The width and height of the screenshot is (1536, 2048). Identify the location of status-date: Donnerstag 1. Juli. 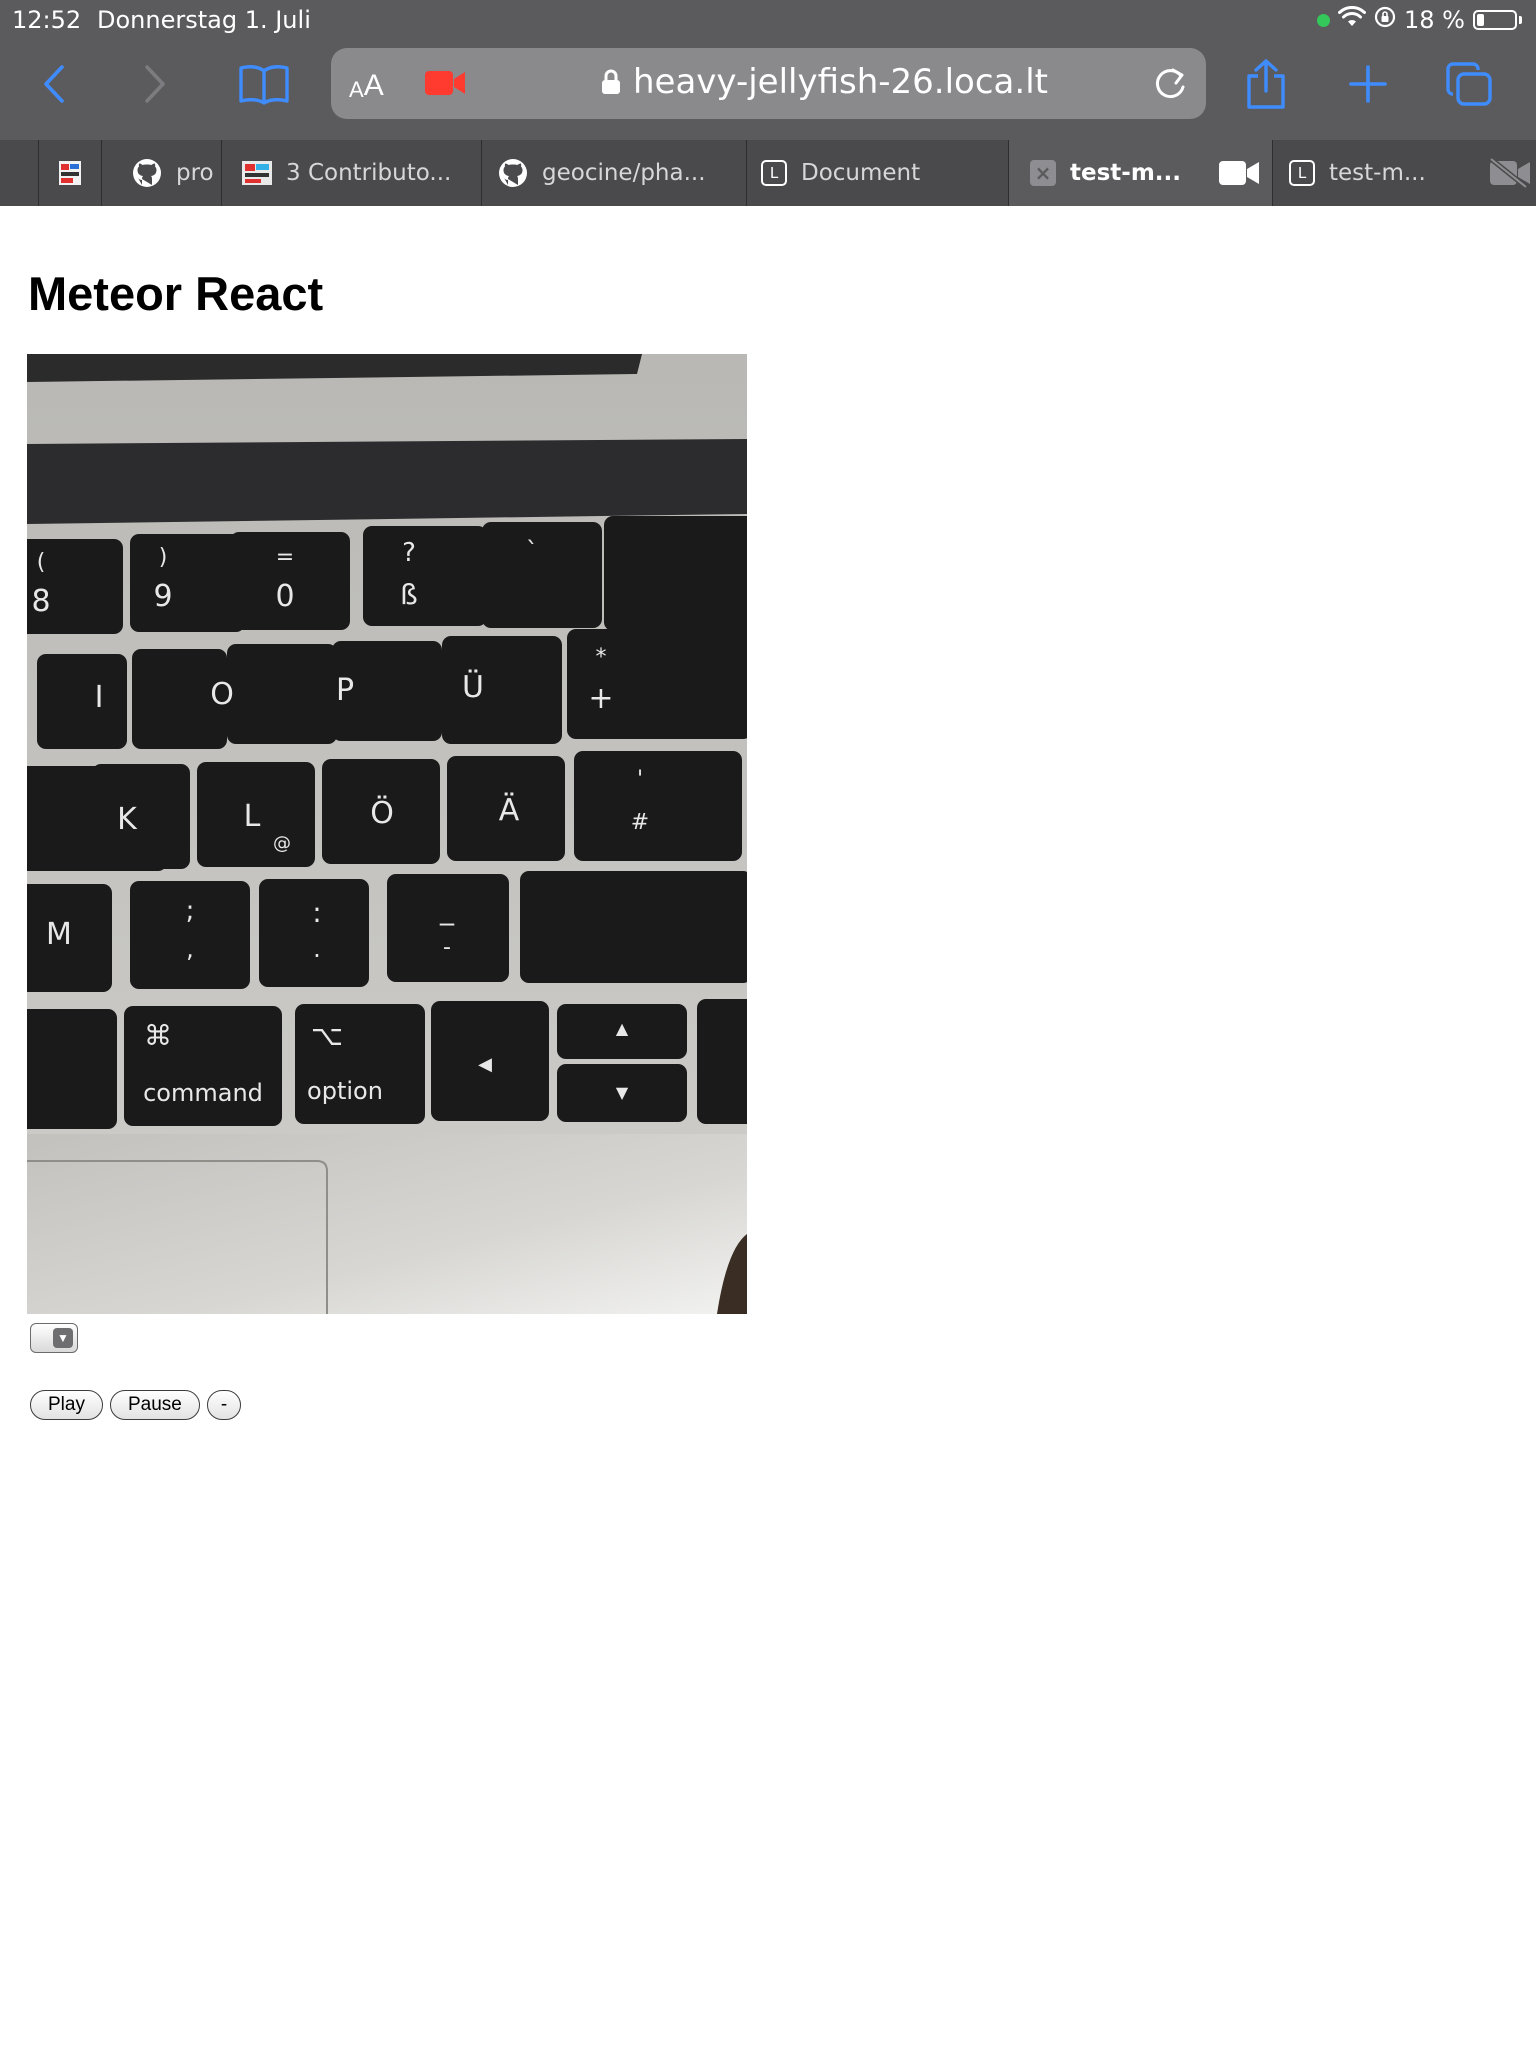
(204, 20).